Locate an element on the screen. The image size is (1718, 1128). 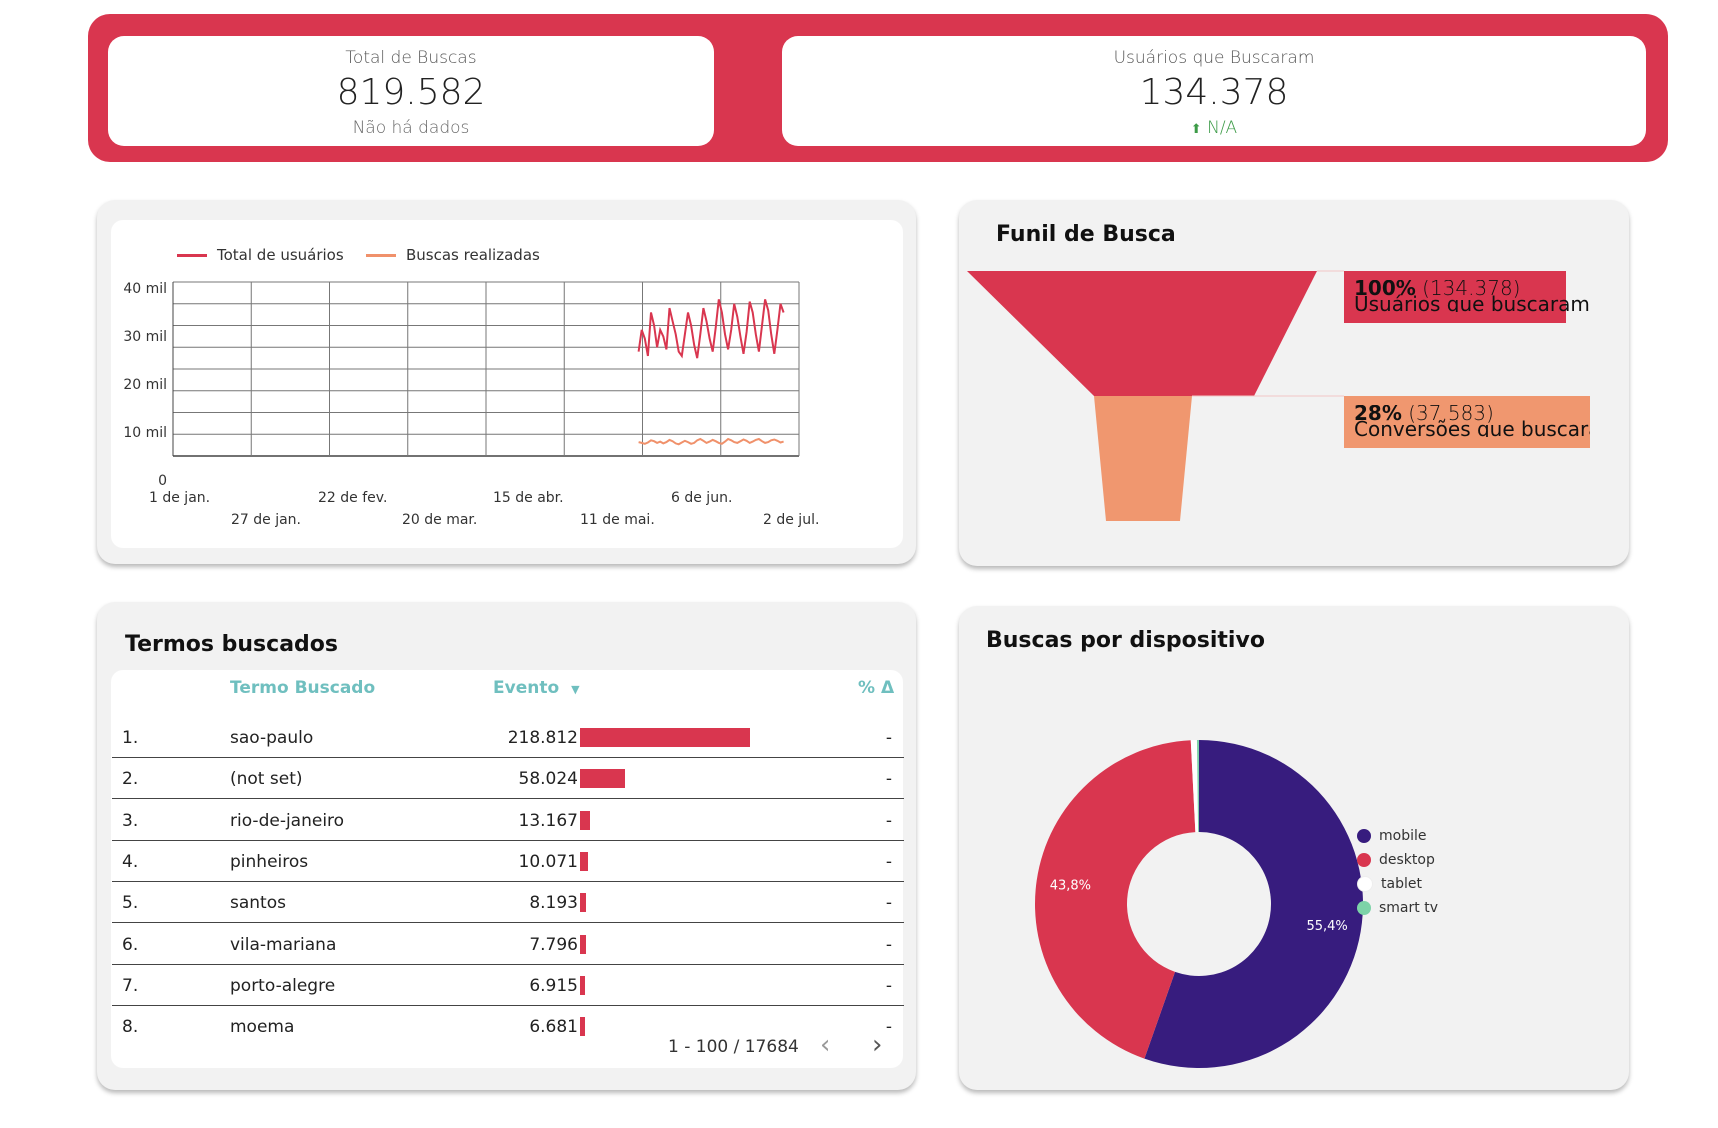
term-cell: vila-mariana is located at coordinates (283, 944).